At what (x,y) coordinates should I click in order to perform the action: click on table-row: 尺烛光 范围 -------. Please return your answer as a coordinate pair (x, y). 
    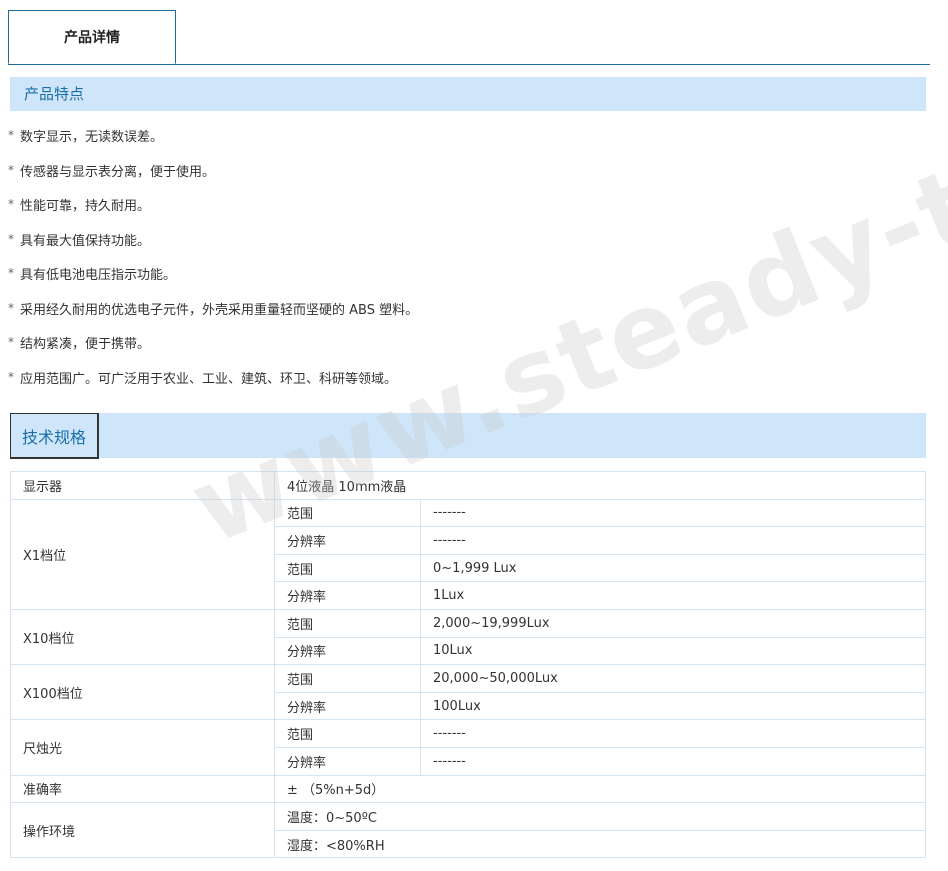
    Looking at the image, I should click on (468, 747).